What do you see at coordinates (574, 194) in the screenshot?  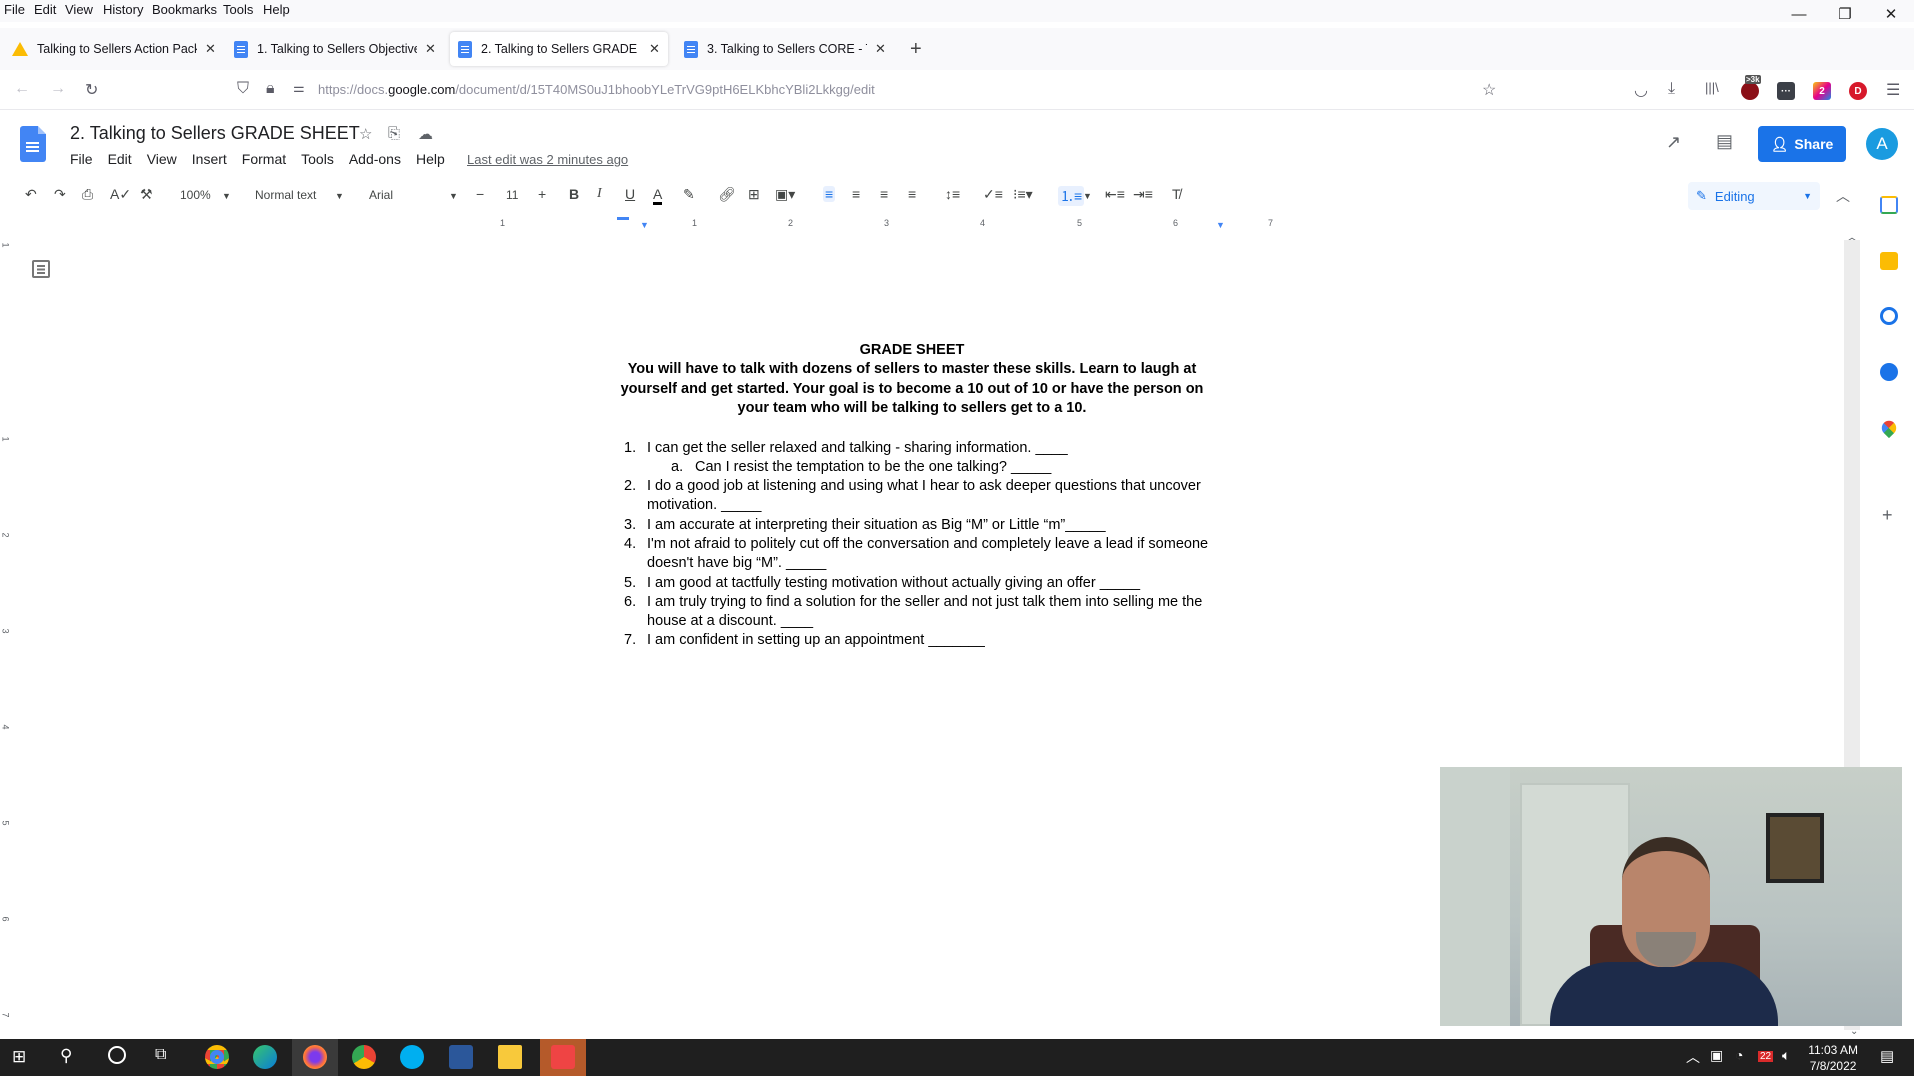 I see `bold-icon: B` at bounding box center [574, 194].